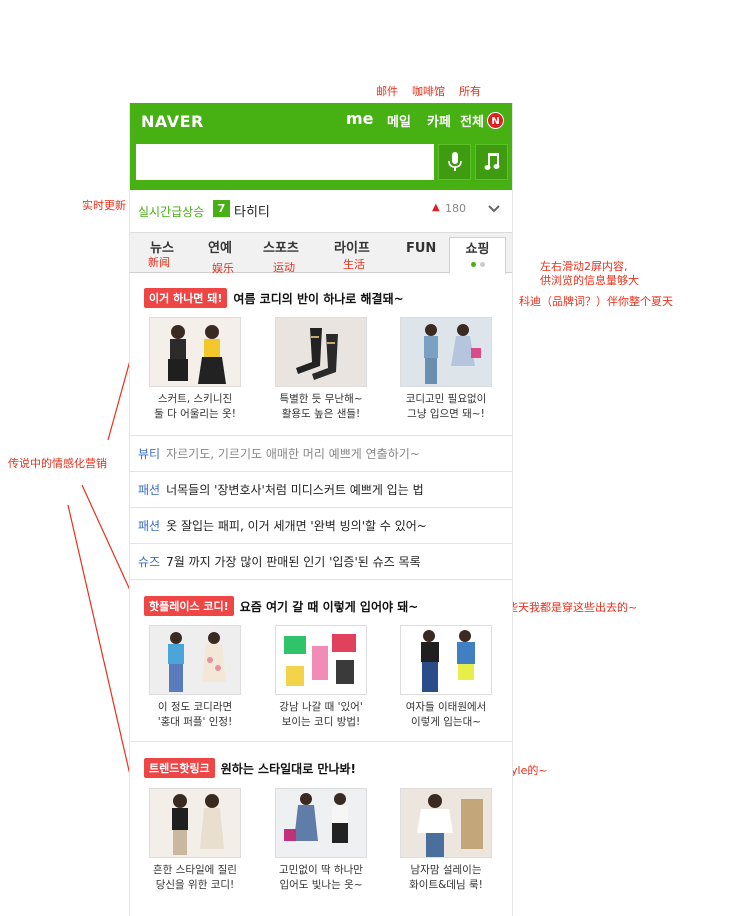 The width and height of the screenshot is (732, 916). I want to click on header: NAVER me 메일 카페 전체 N, so click(321, 146).